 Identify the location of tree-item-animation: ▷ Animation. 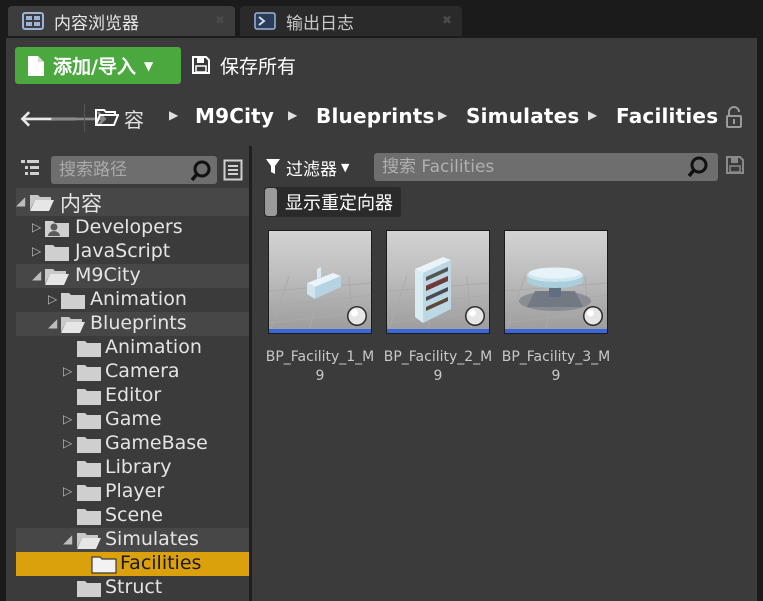
(132, 300).